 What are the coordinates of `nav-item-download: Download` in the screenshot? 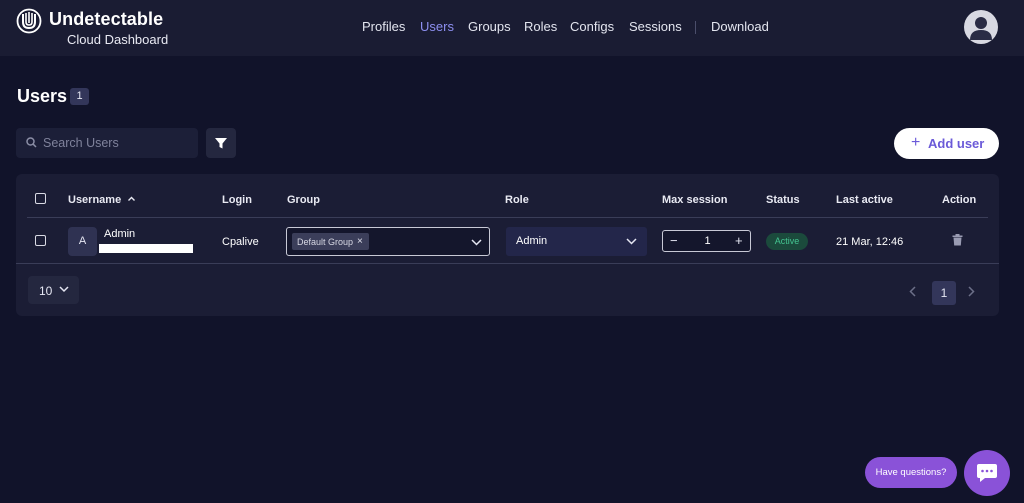 It's located at (740, 26).